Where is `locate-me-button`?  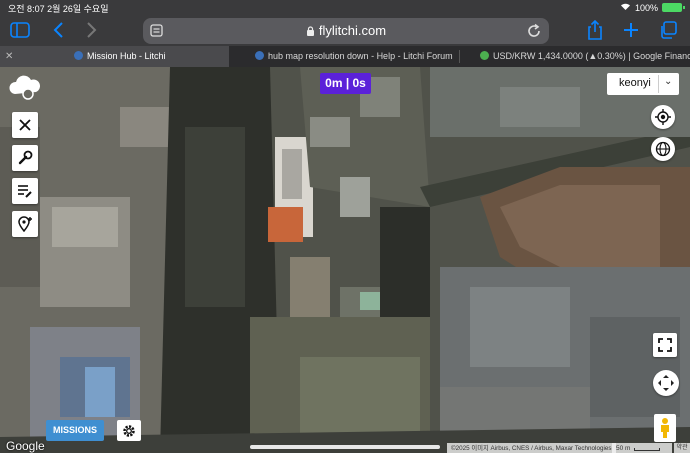
locate-me-button is located at coordinates (663, 117).